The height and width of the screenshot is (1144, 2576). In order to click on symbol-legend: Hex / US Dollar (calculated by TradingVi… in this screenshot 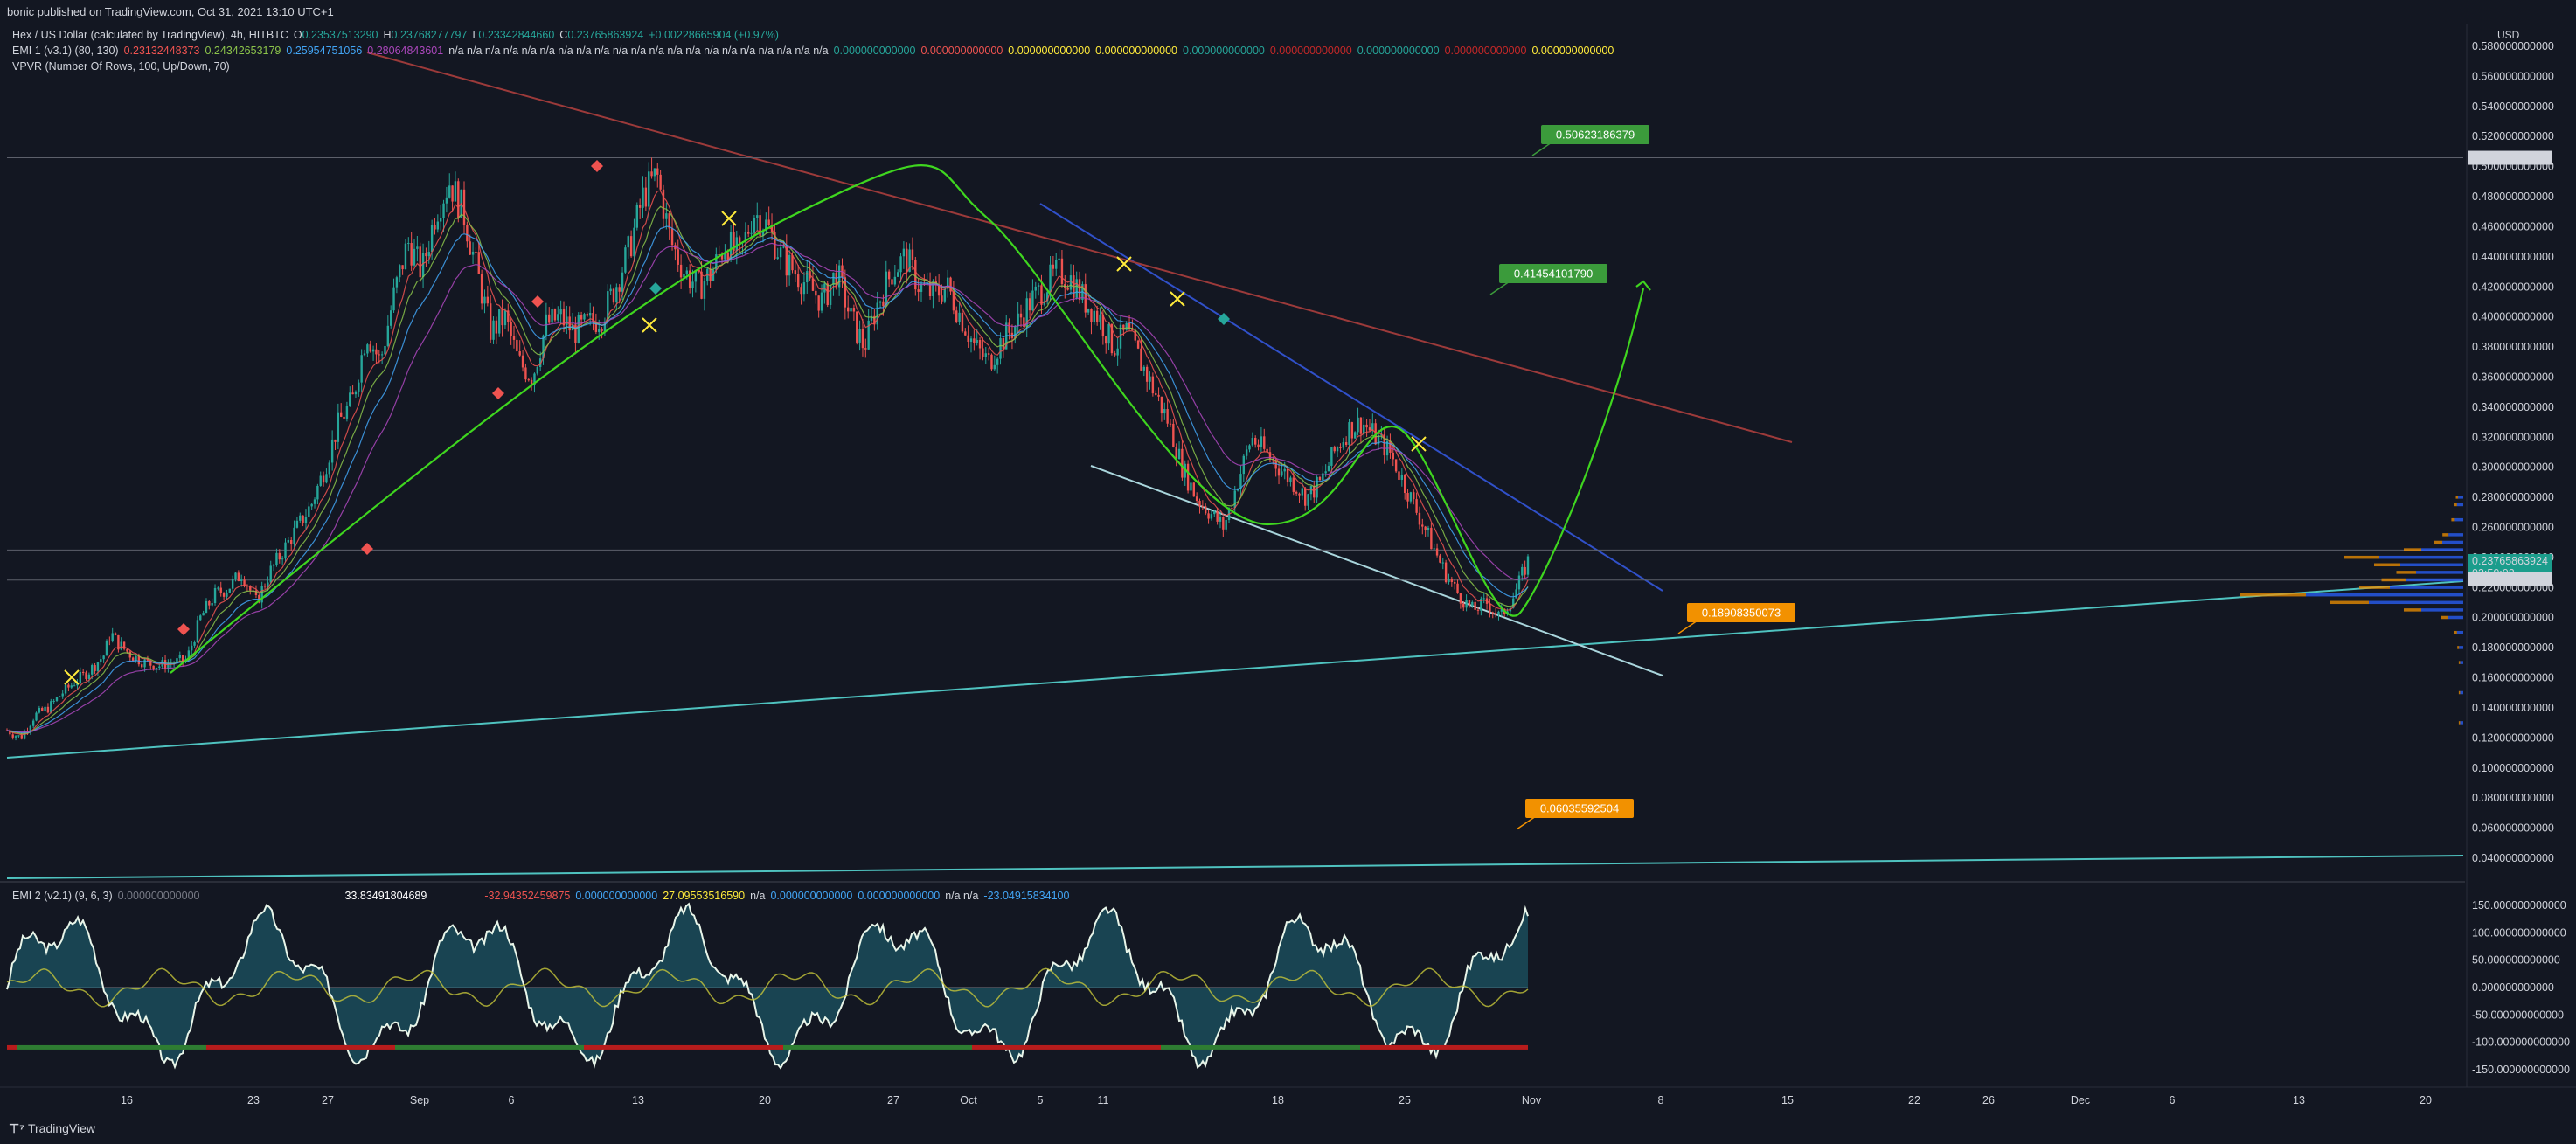, I will do `click(398, 35)`.